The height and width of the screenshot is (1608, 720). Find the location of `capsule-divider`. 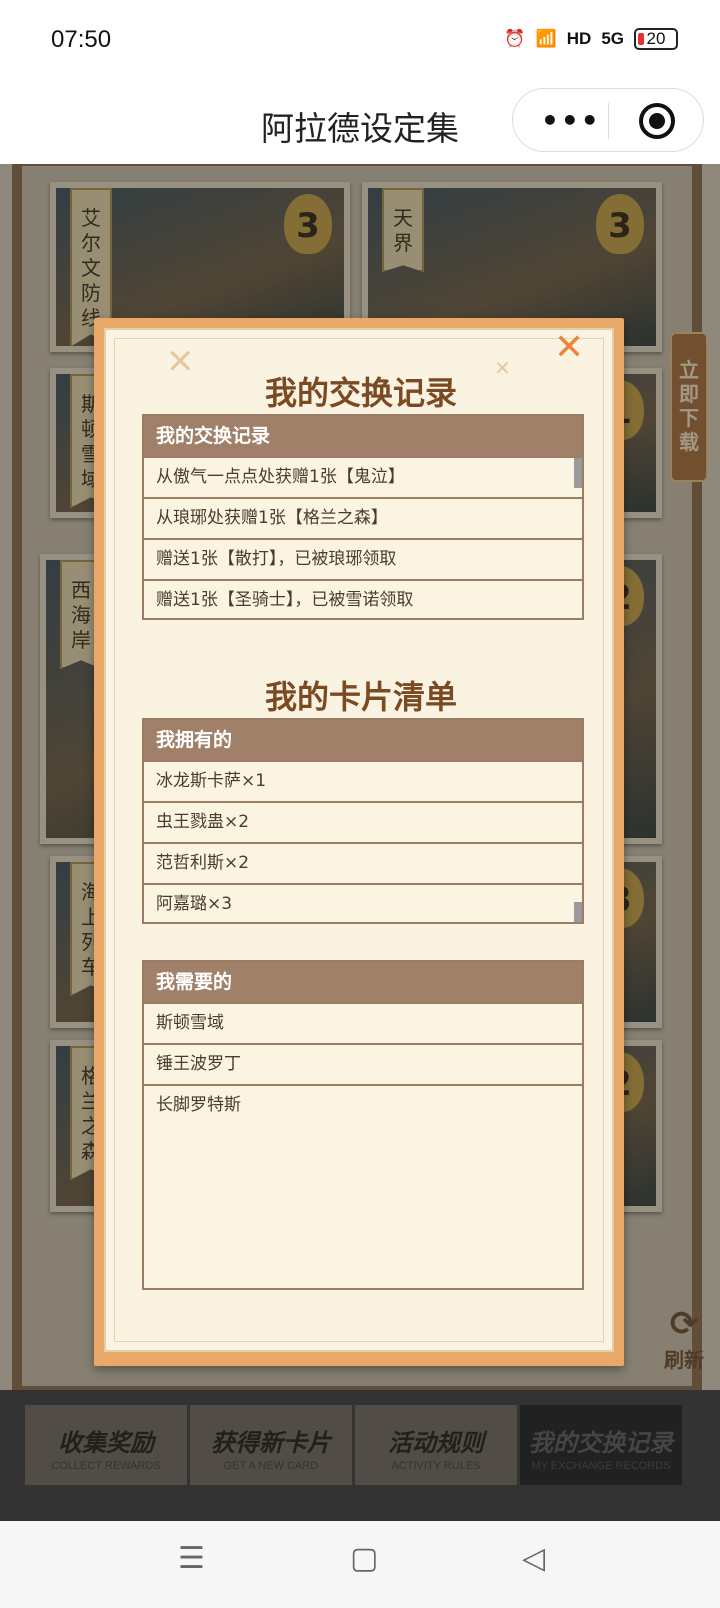

capsule-divider is located at coordinates (608, 121).